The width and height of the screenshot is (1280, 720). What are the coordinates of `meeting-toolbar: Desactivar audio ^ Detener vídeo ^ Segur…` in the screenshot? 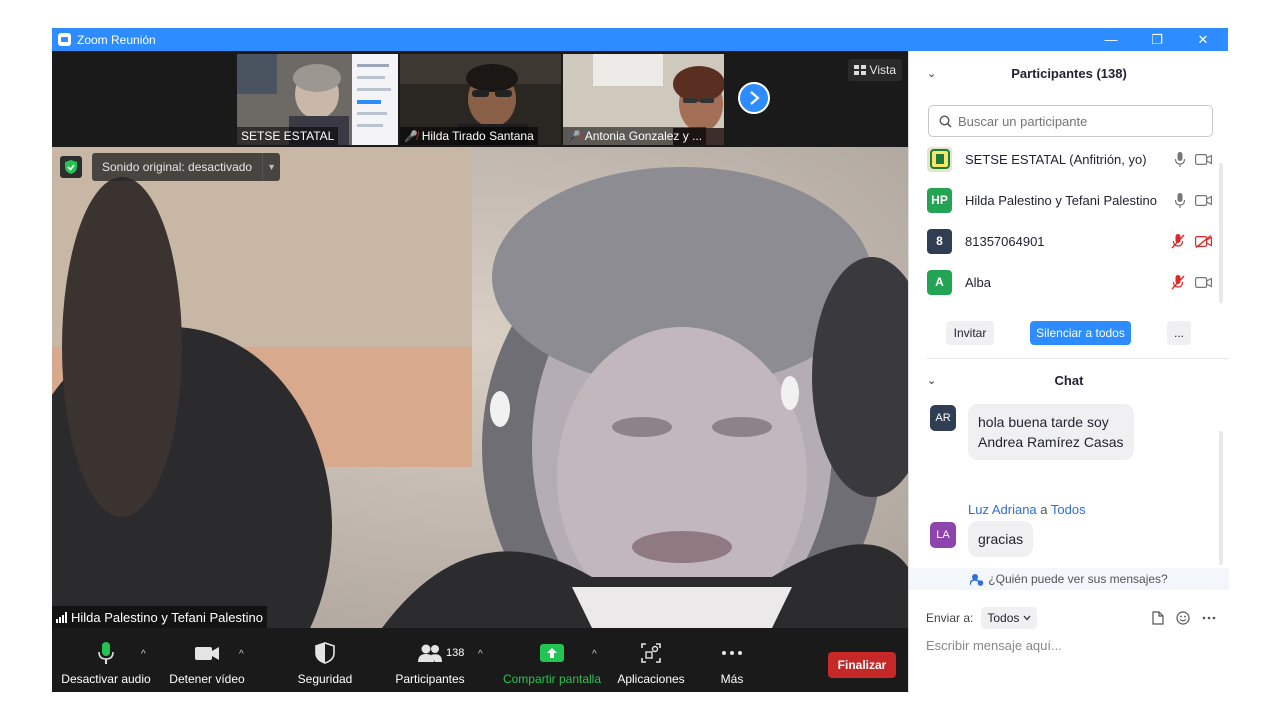 It's located at (480, 663).